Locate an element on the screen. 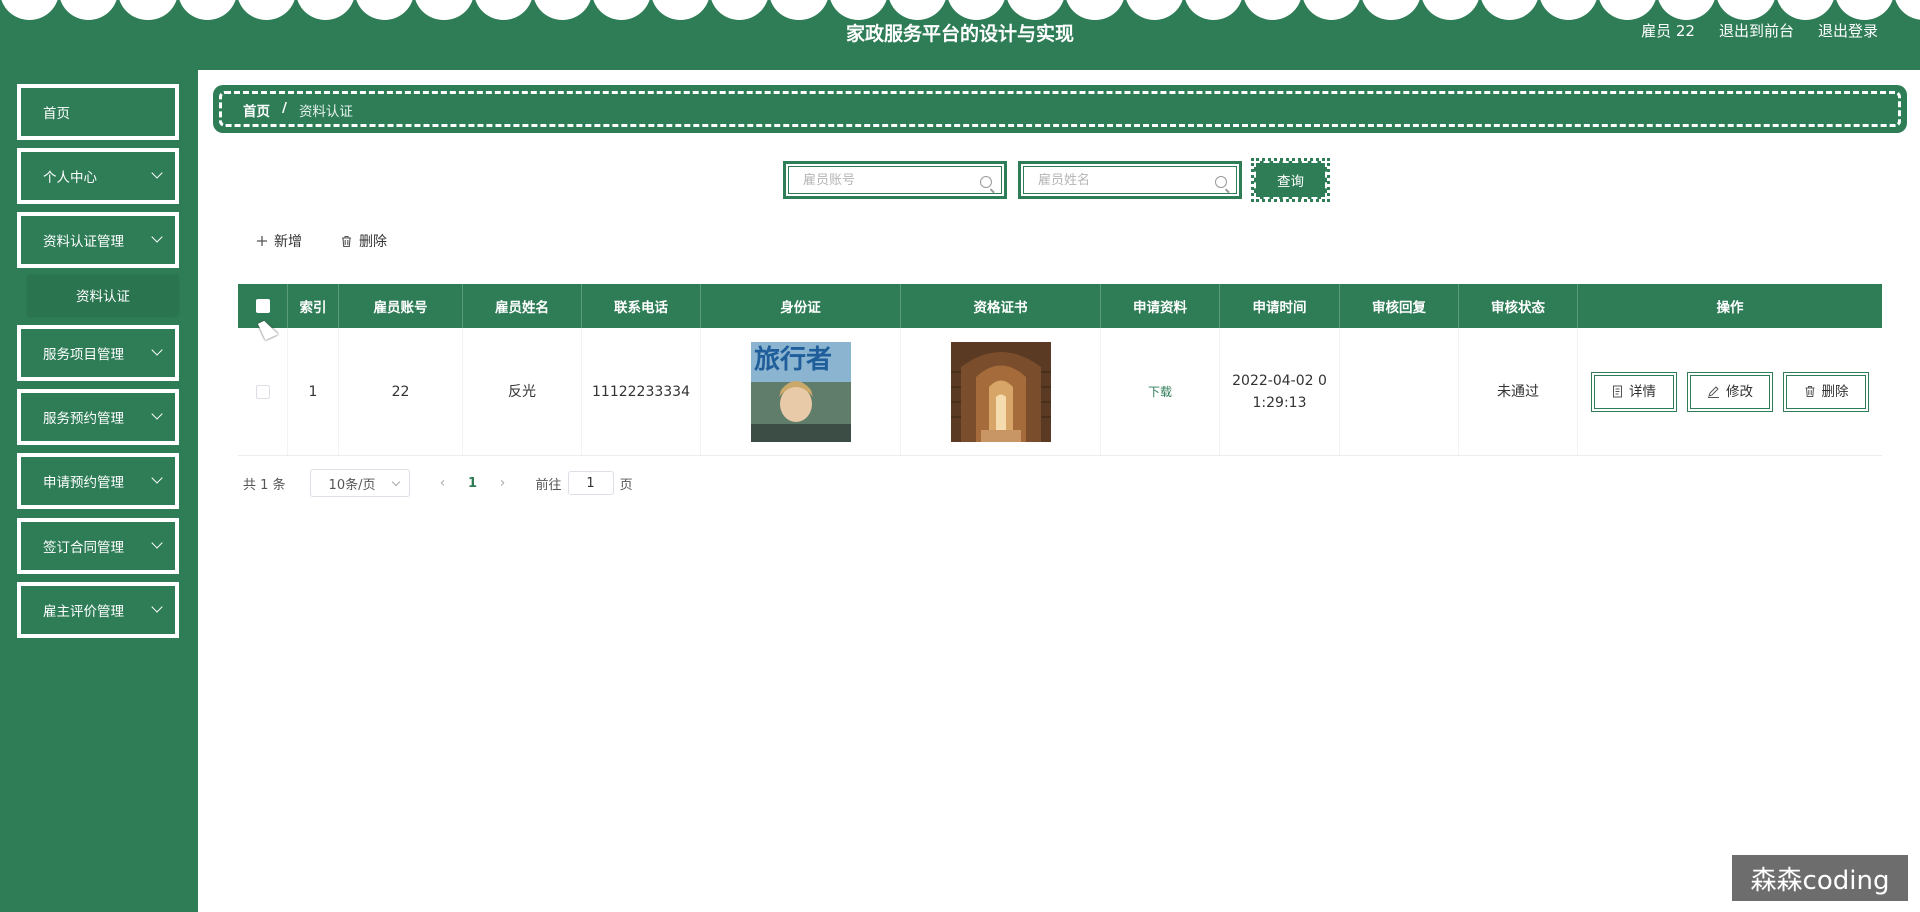 The image size is (1920, 912). toolbar: 新增 删除 is located at coordinates (321, 241).